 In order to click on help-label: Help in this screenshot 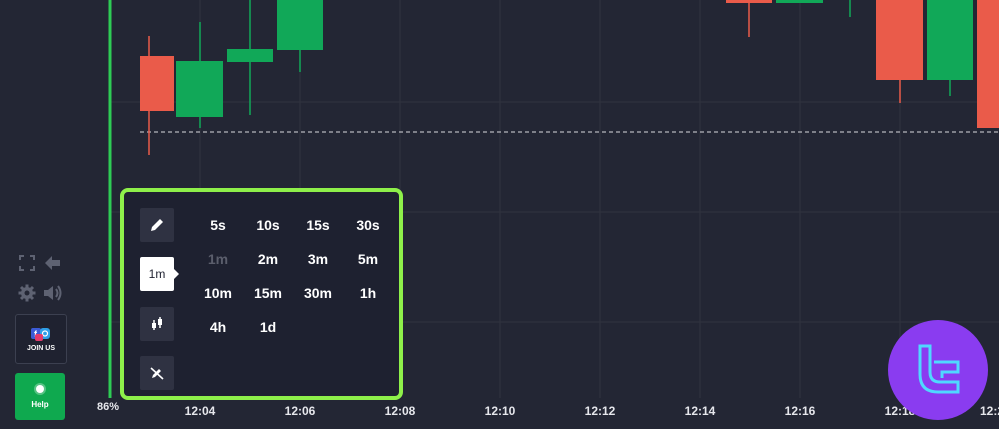, I will do `click(40, 404)`.